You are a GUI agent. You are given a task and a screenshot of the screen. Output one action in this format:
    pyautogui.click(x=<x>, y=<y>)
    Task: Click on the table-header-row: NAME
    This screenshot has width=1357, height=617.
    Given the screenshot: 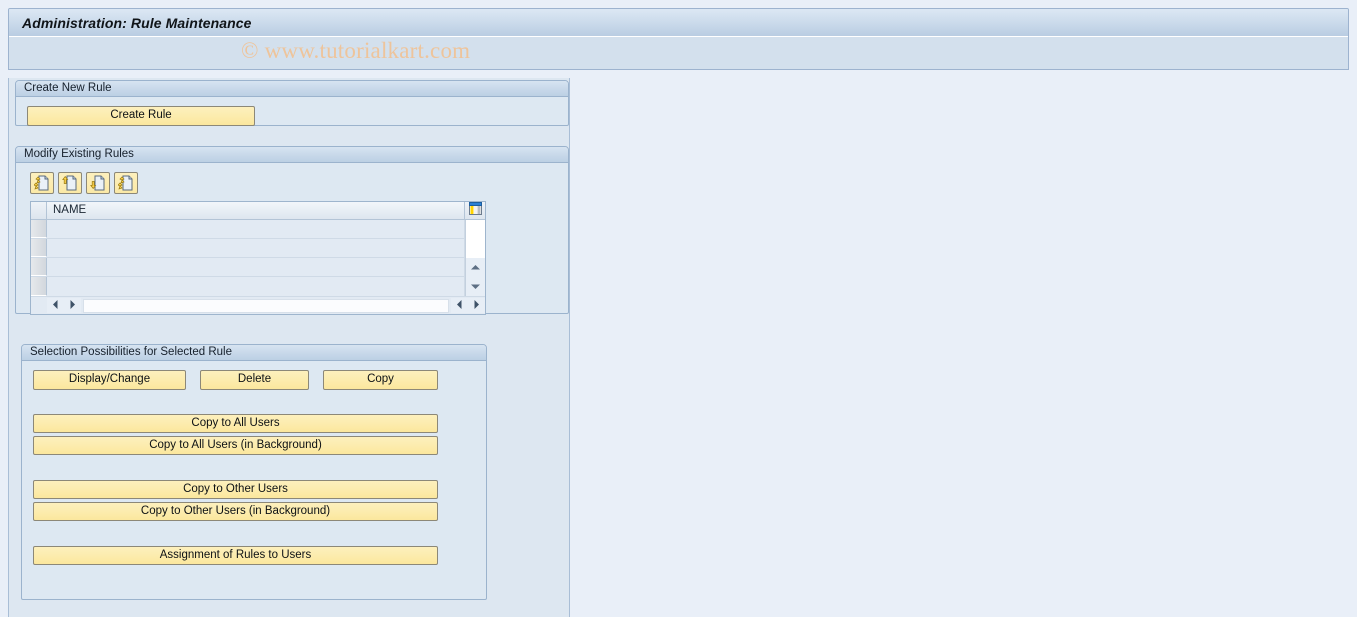 What is the action you would take?
    pyautogui.click(x=258, y=210)
    